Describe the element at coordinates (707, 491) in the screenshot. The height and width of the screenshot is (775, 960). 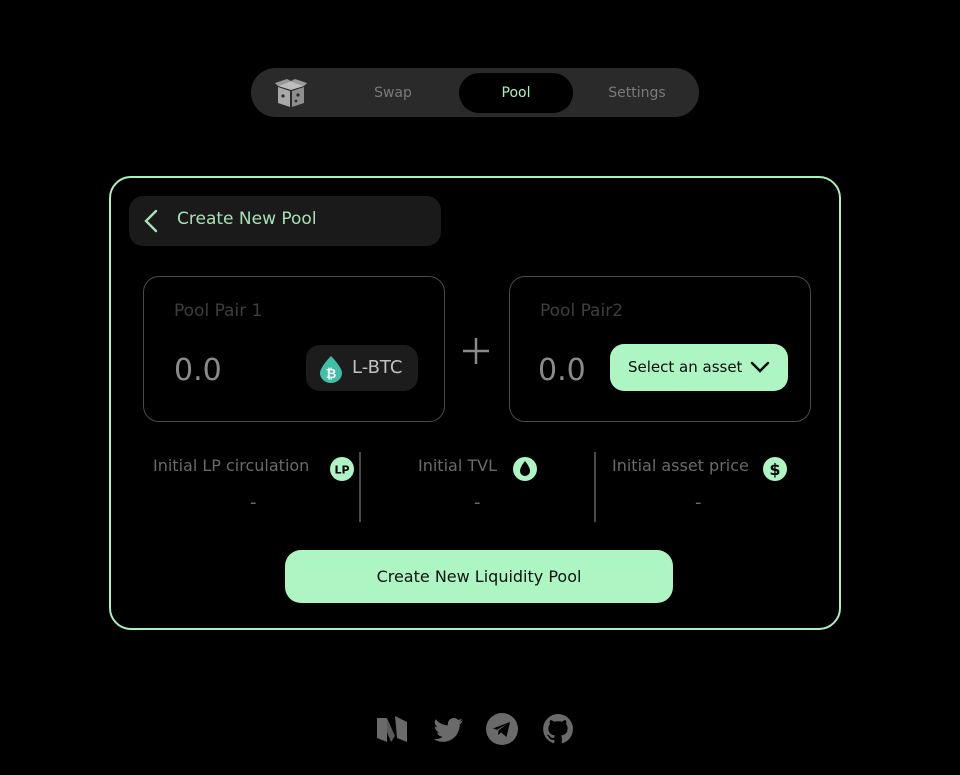
I see `stat-initial-asset-price: Initial asset price $ -` at that location.